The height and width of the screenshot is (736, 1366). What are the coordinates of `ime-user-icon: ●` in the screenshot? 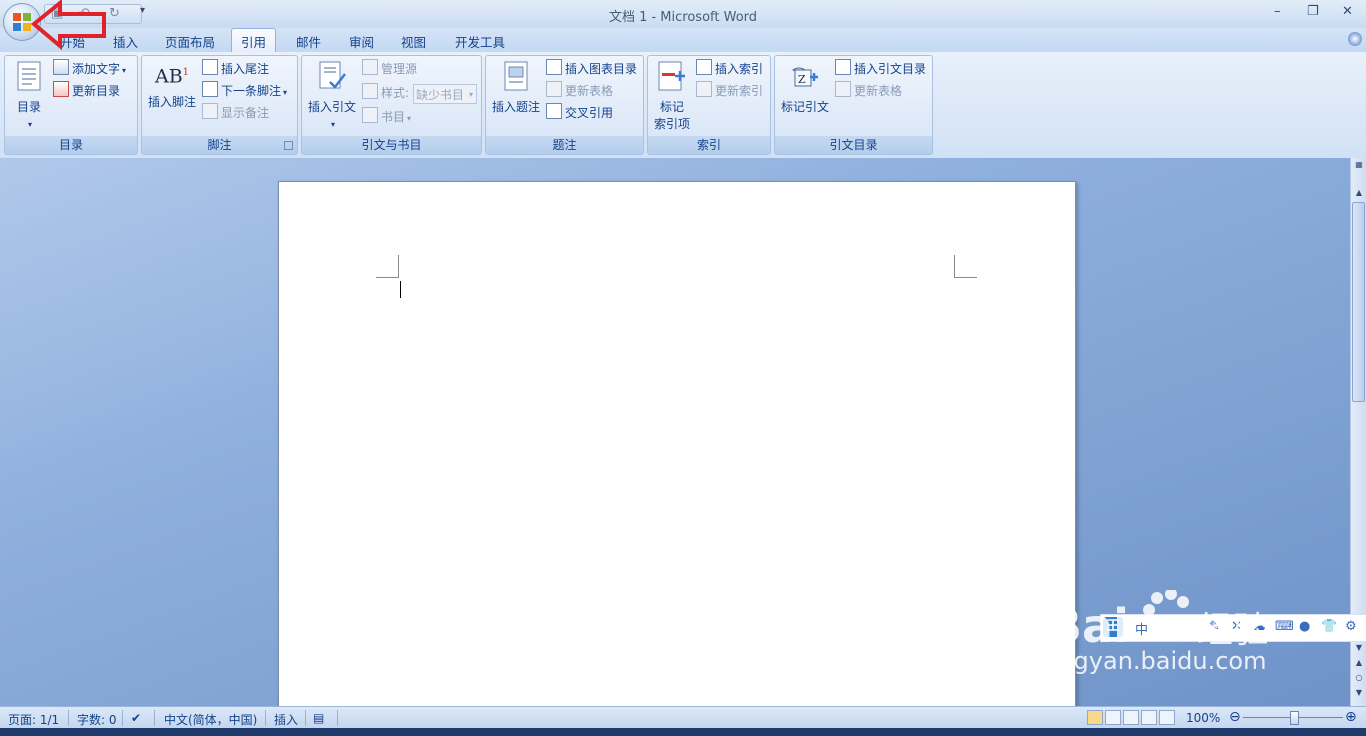 It's located at (1304, 626).